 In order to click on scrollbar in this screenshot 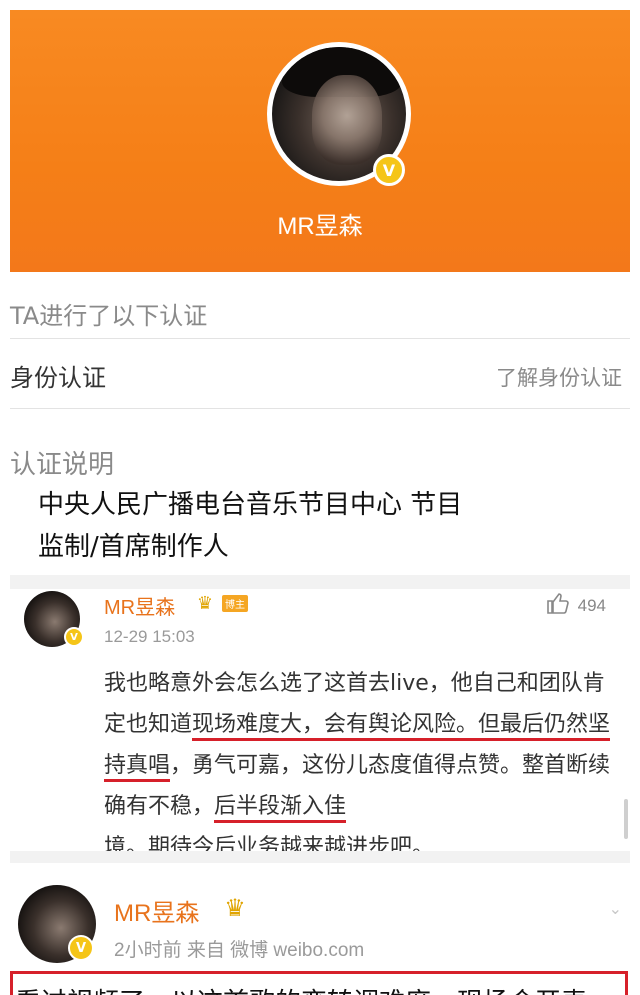, I will do `click(626, 819)`.